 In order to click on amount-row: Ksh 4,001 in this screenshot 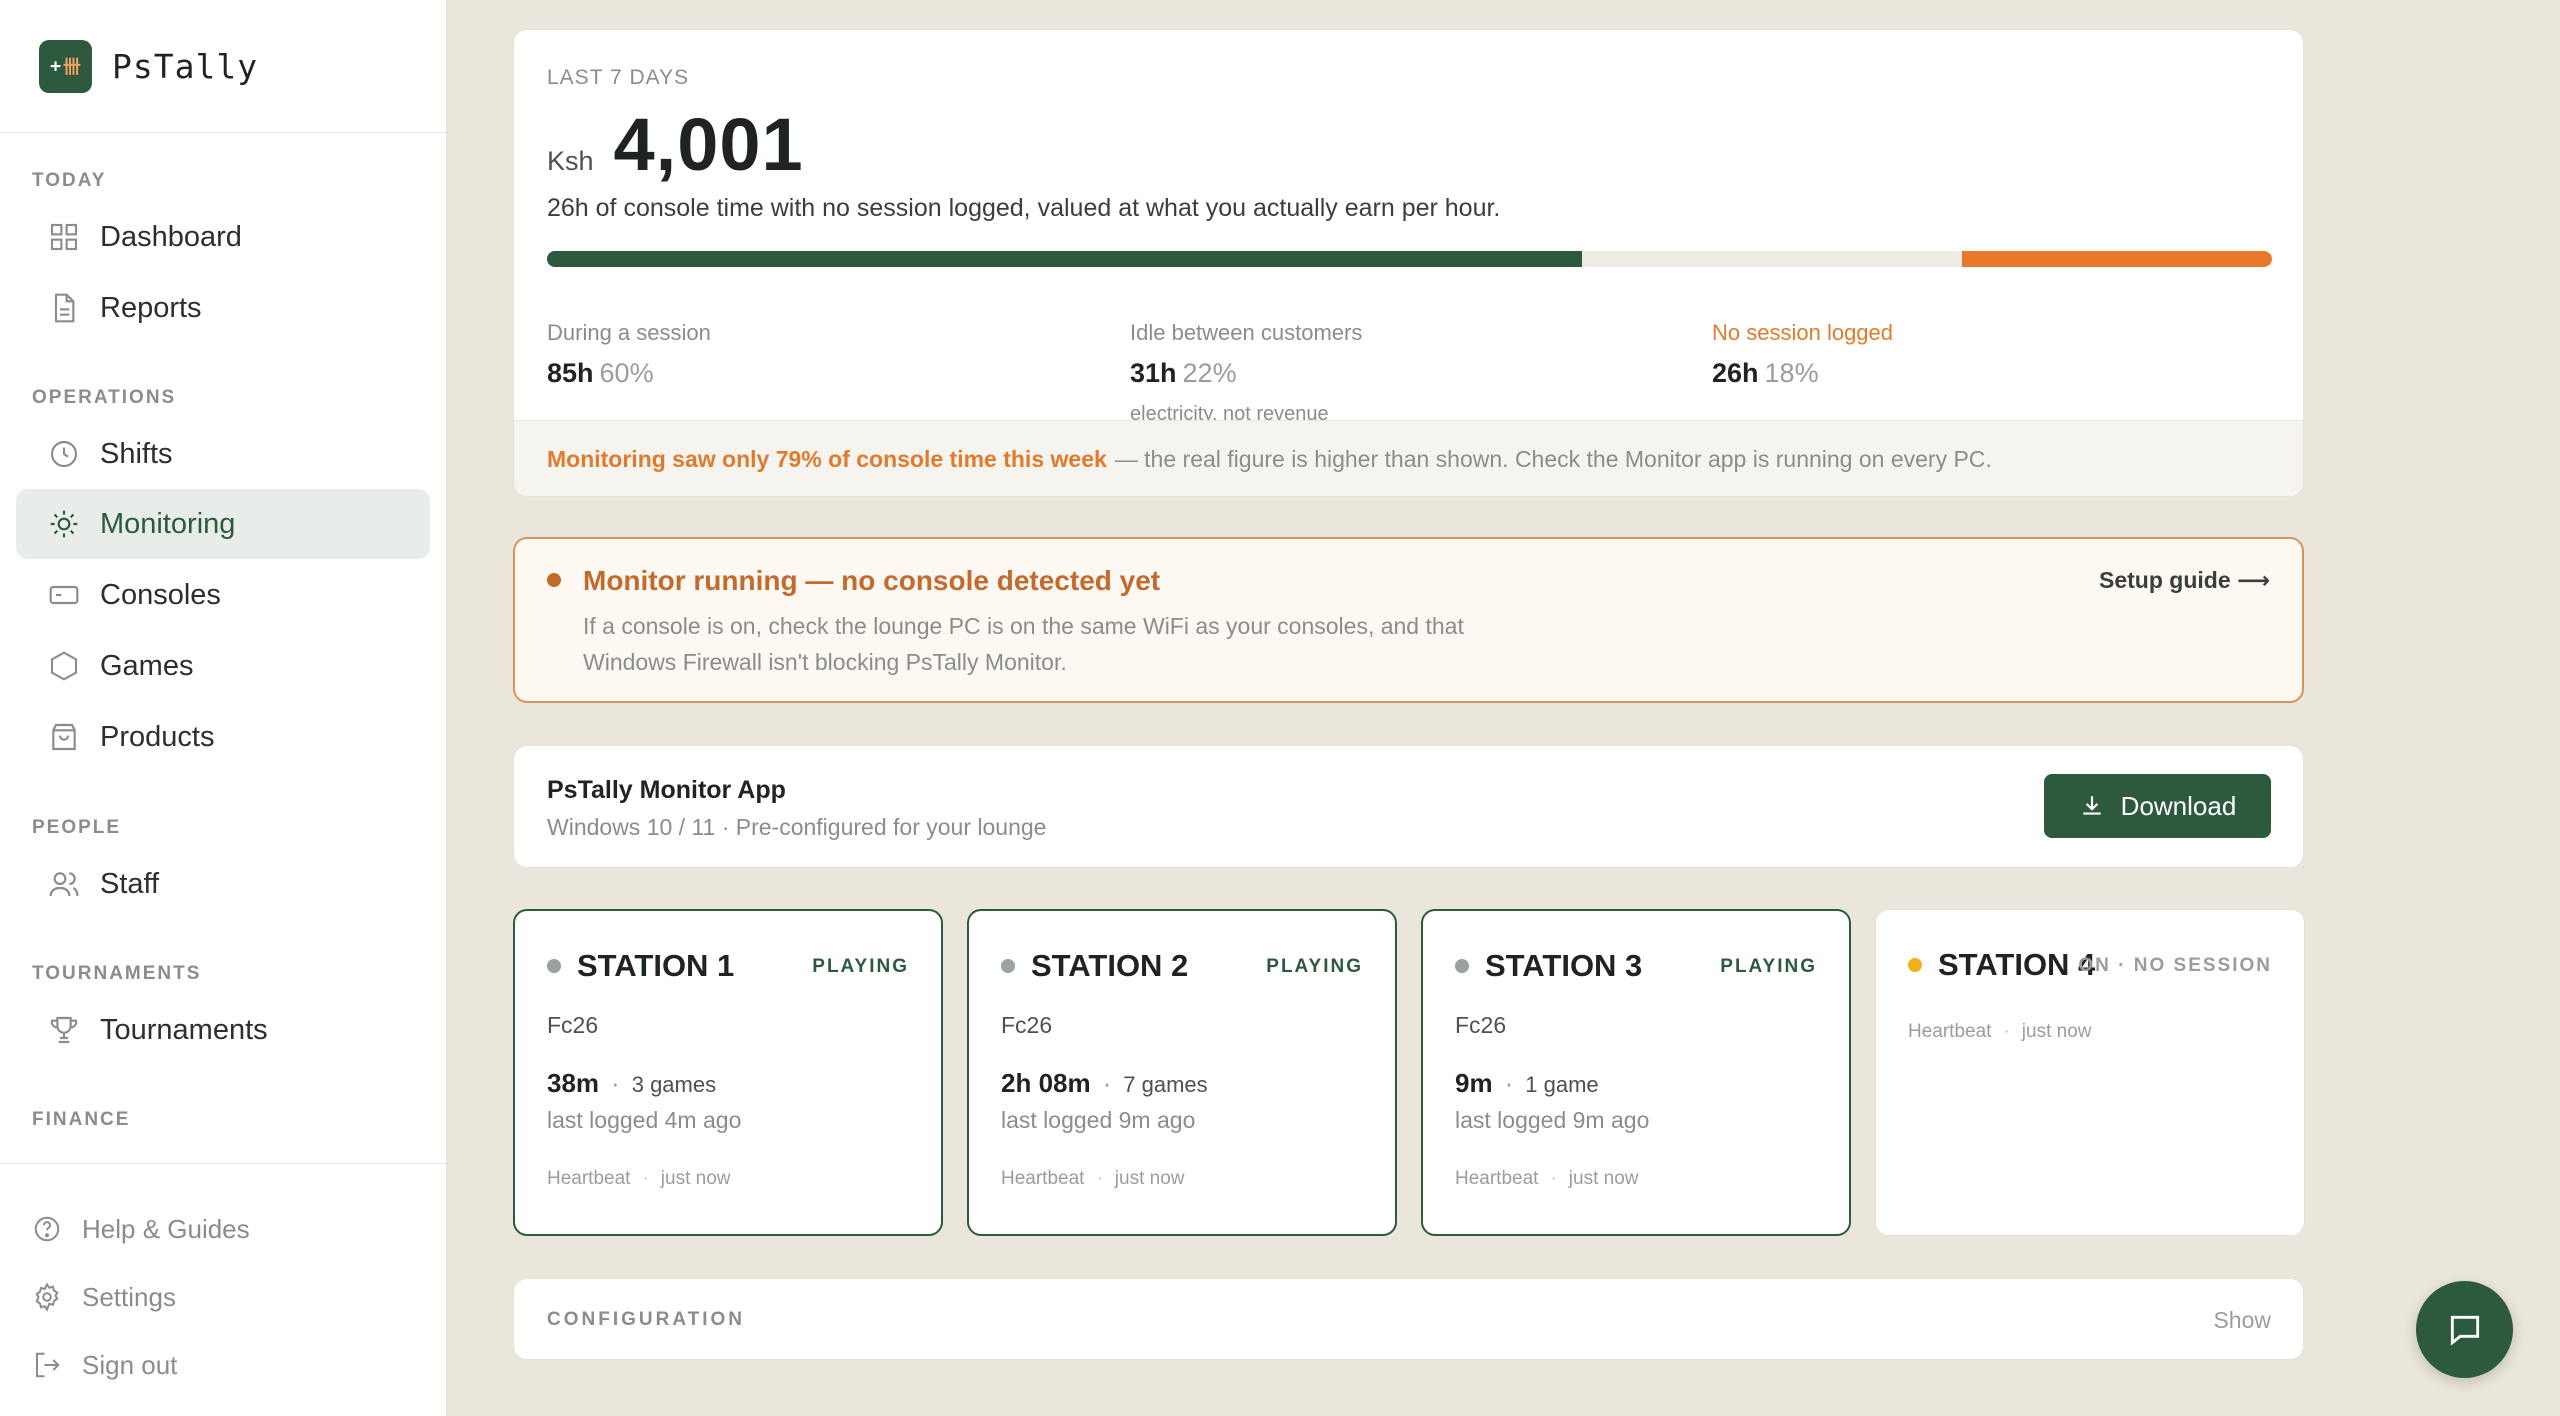, I will do `click(675, 144)`.